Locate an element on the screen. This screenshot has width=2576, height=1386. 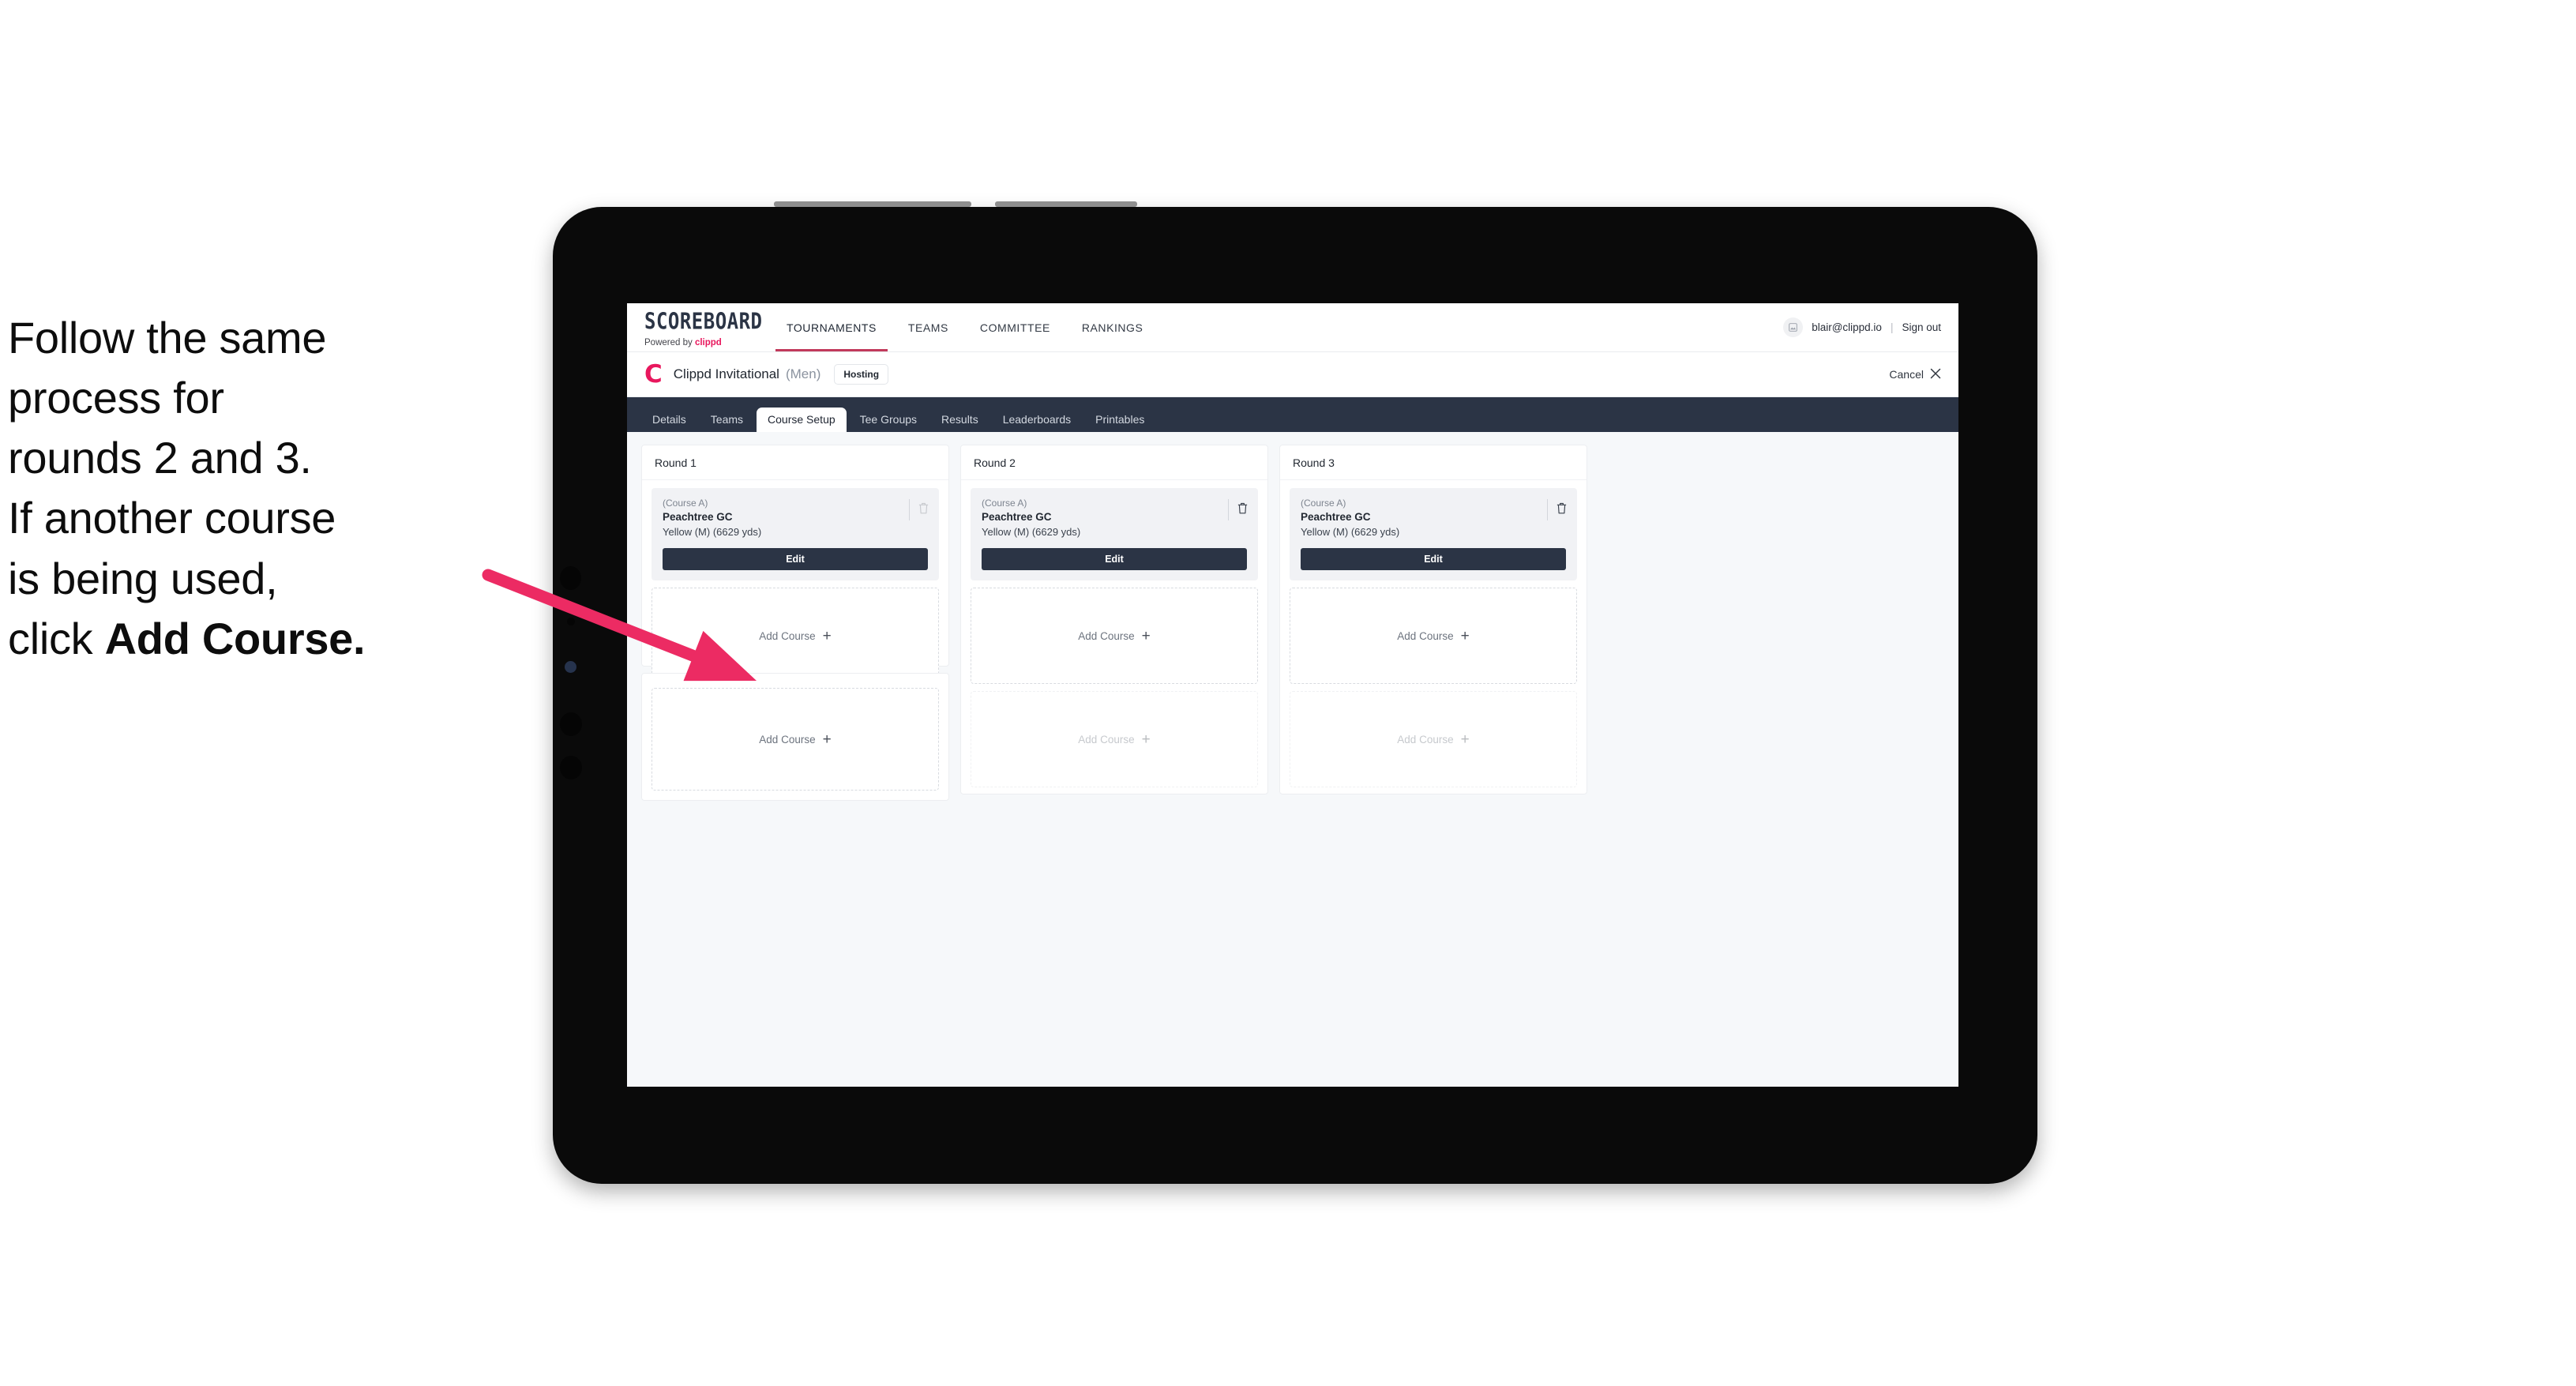
round-1-card-actions is located at coordinates (919, 509).